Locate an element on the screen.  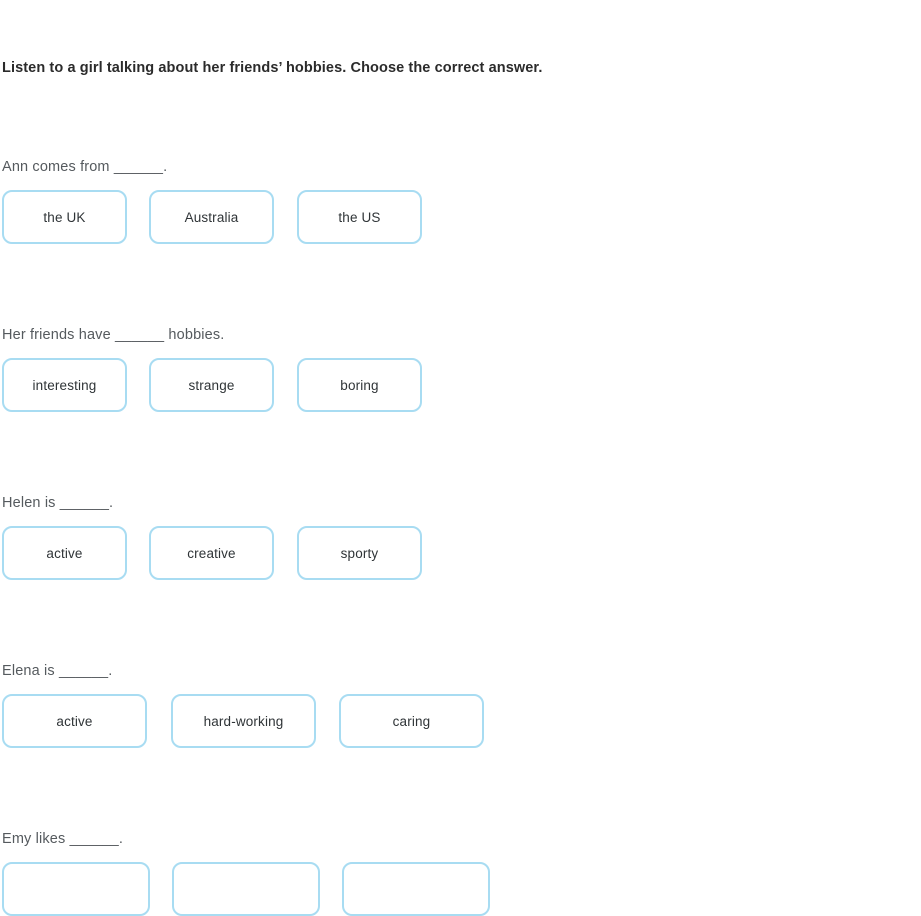
option-row: active hard-working caring is located at coordinates (460, 721).